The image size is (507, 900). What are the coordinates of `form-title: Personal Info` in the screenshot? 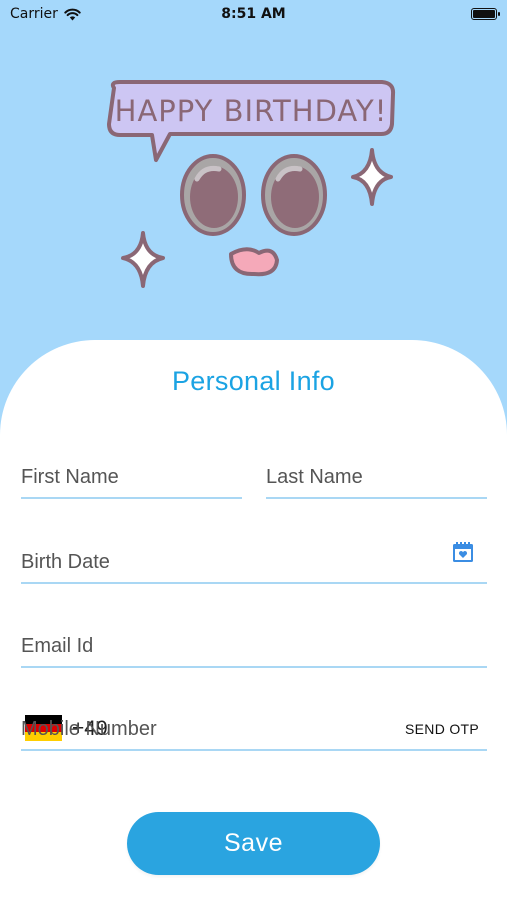 It's located at (253, 381).